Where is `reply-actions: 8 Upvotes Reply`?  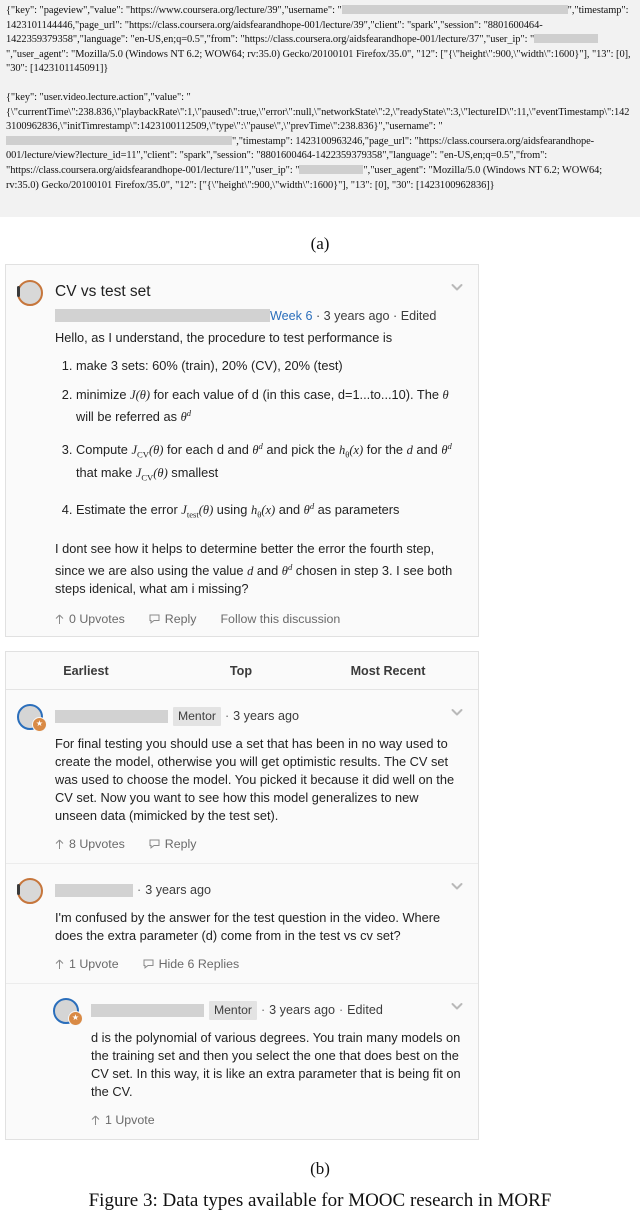 reply-actions: 8 Upvotes Reply is located at coordinates (258, 844).